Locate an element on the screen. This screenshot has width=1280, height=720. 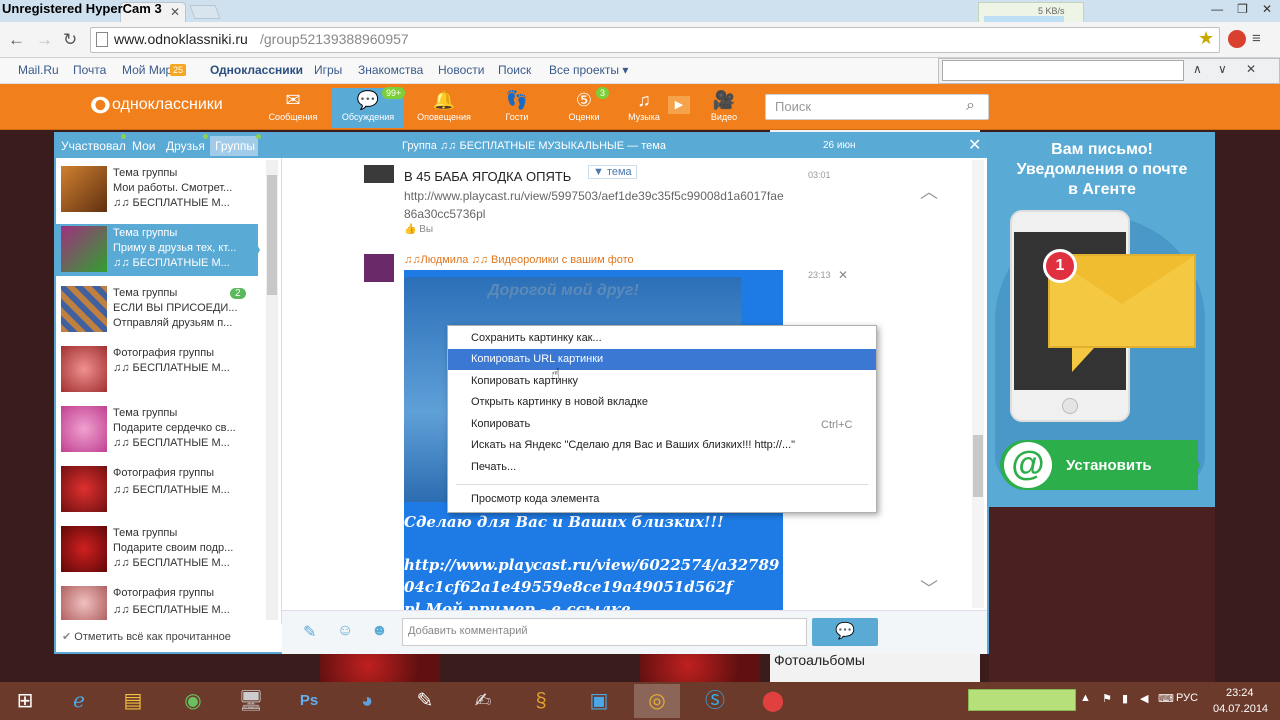
send-button: 💬 is located at coordinates (845, 632).